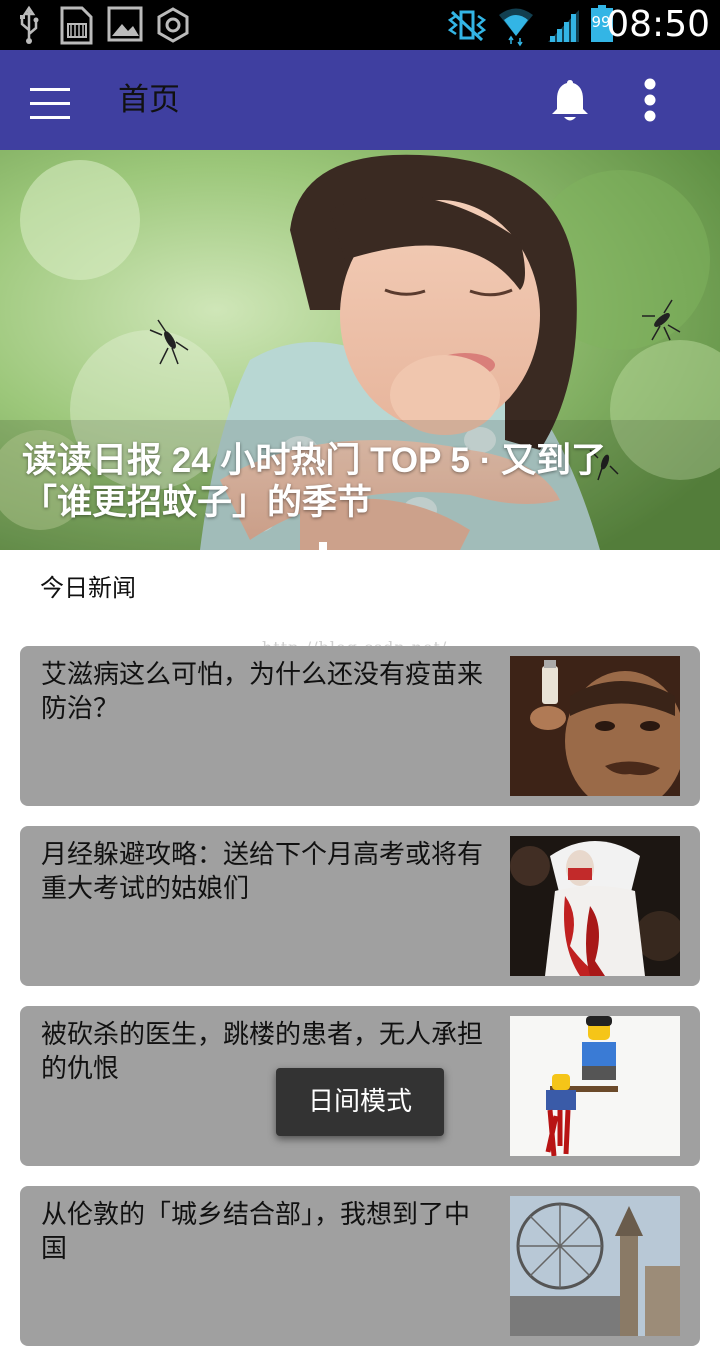 The height and width of the screenshot is (1346, 720). What do you see at coordinates (360, 1266) in the screenshot?
I see `news-item: 从伦敦的「城乡结合部」，我想到了中国` at bounding box center [360, 1266].